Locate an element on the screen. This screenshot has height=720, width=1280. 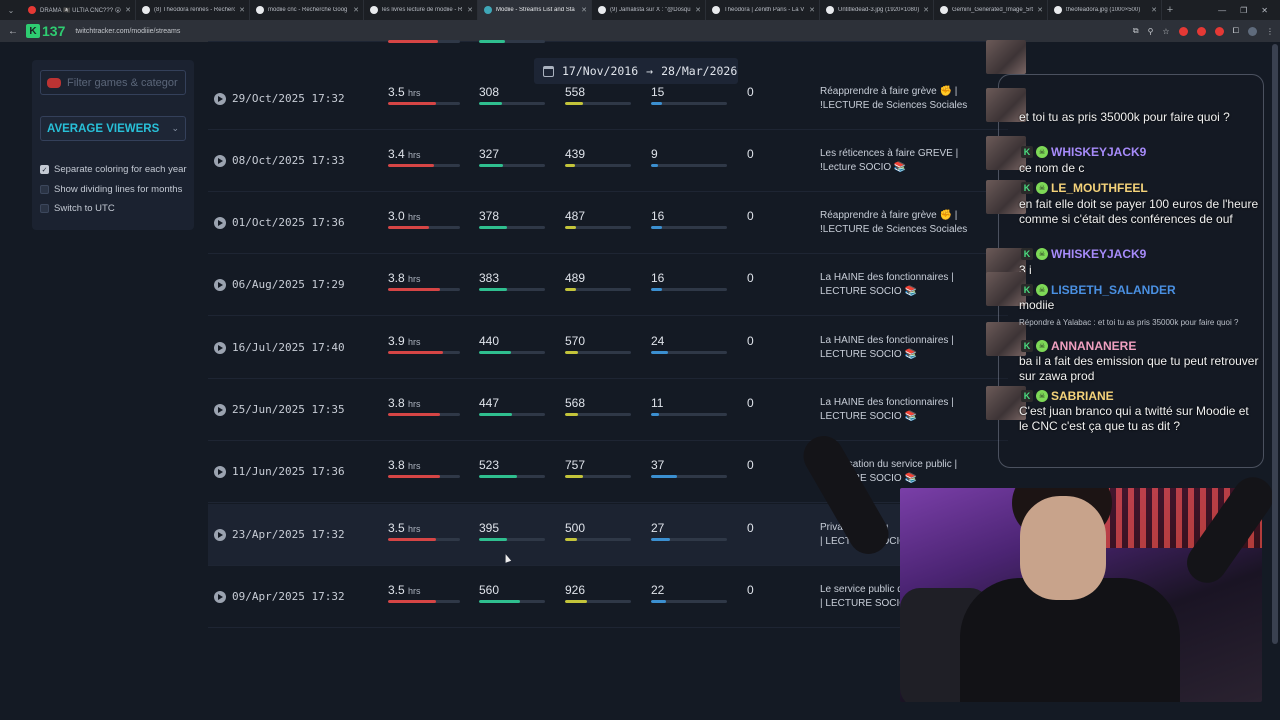
stream-date: 01/Oct/2025 17:36 is located at coordinates (288, 222).